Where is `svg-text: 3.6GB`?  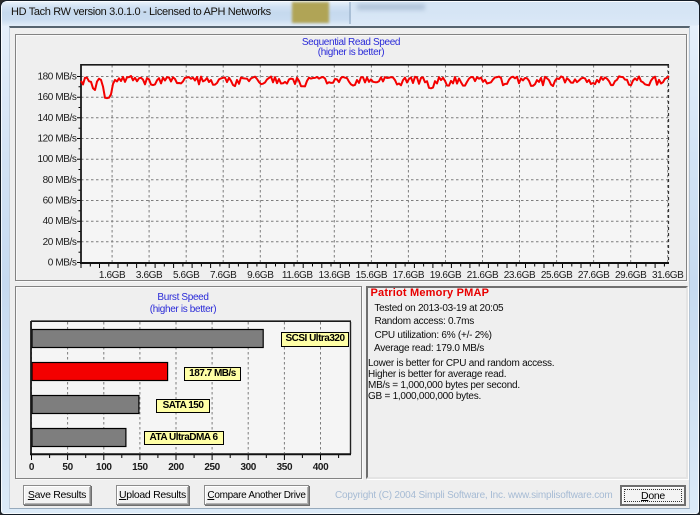 svg-text: 3.6GB is located at coordinates (149, 275).